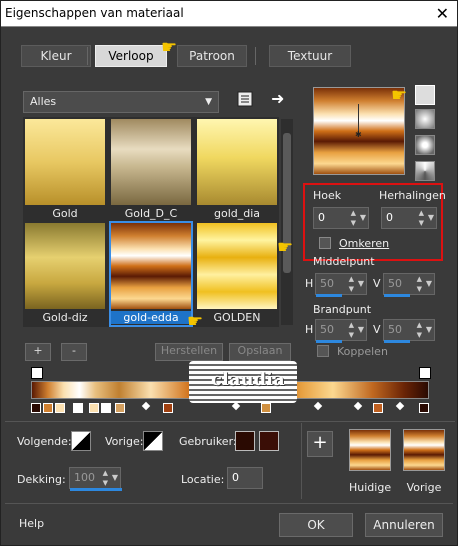 Image resolution: width=458 pixels, height=546 pixels. I want to click on window-title: Eigenschappen van materiaal, so click(94, 13).